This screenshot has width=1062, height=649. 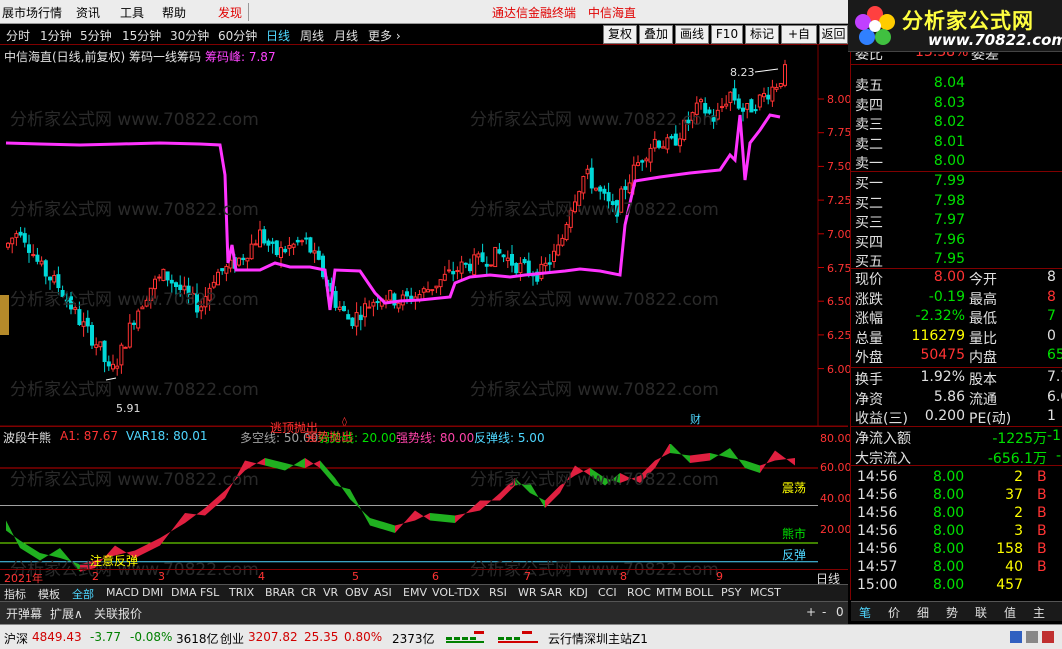 I want to click on left-collapse-handle, so click(x=4, y=315).